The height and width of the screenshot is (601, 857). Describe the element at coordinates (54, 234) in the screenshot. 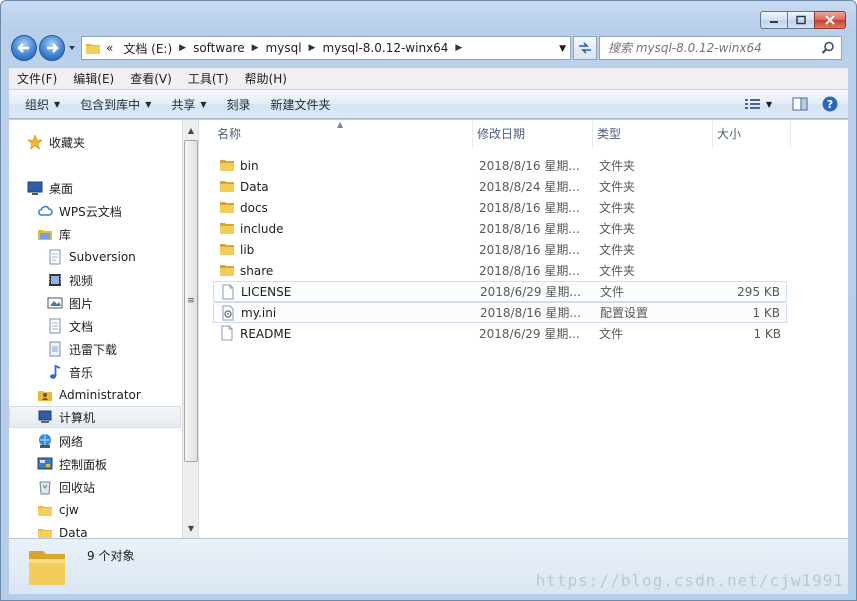

I see `nav-libraries: 库` at that location.